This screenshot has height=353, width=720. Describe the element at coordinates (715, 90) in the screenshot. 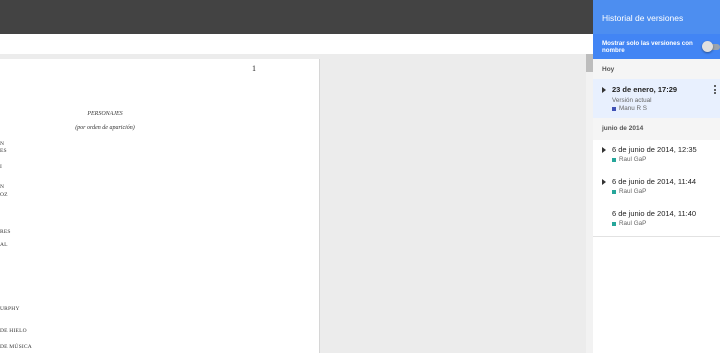

I see `more-options-icon` at that location.